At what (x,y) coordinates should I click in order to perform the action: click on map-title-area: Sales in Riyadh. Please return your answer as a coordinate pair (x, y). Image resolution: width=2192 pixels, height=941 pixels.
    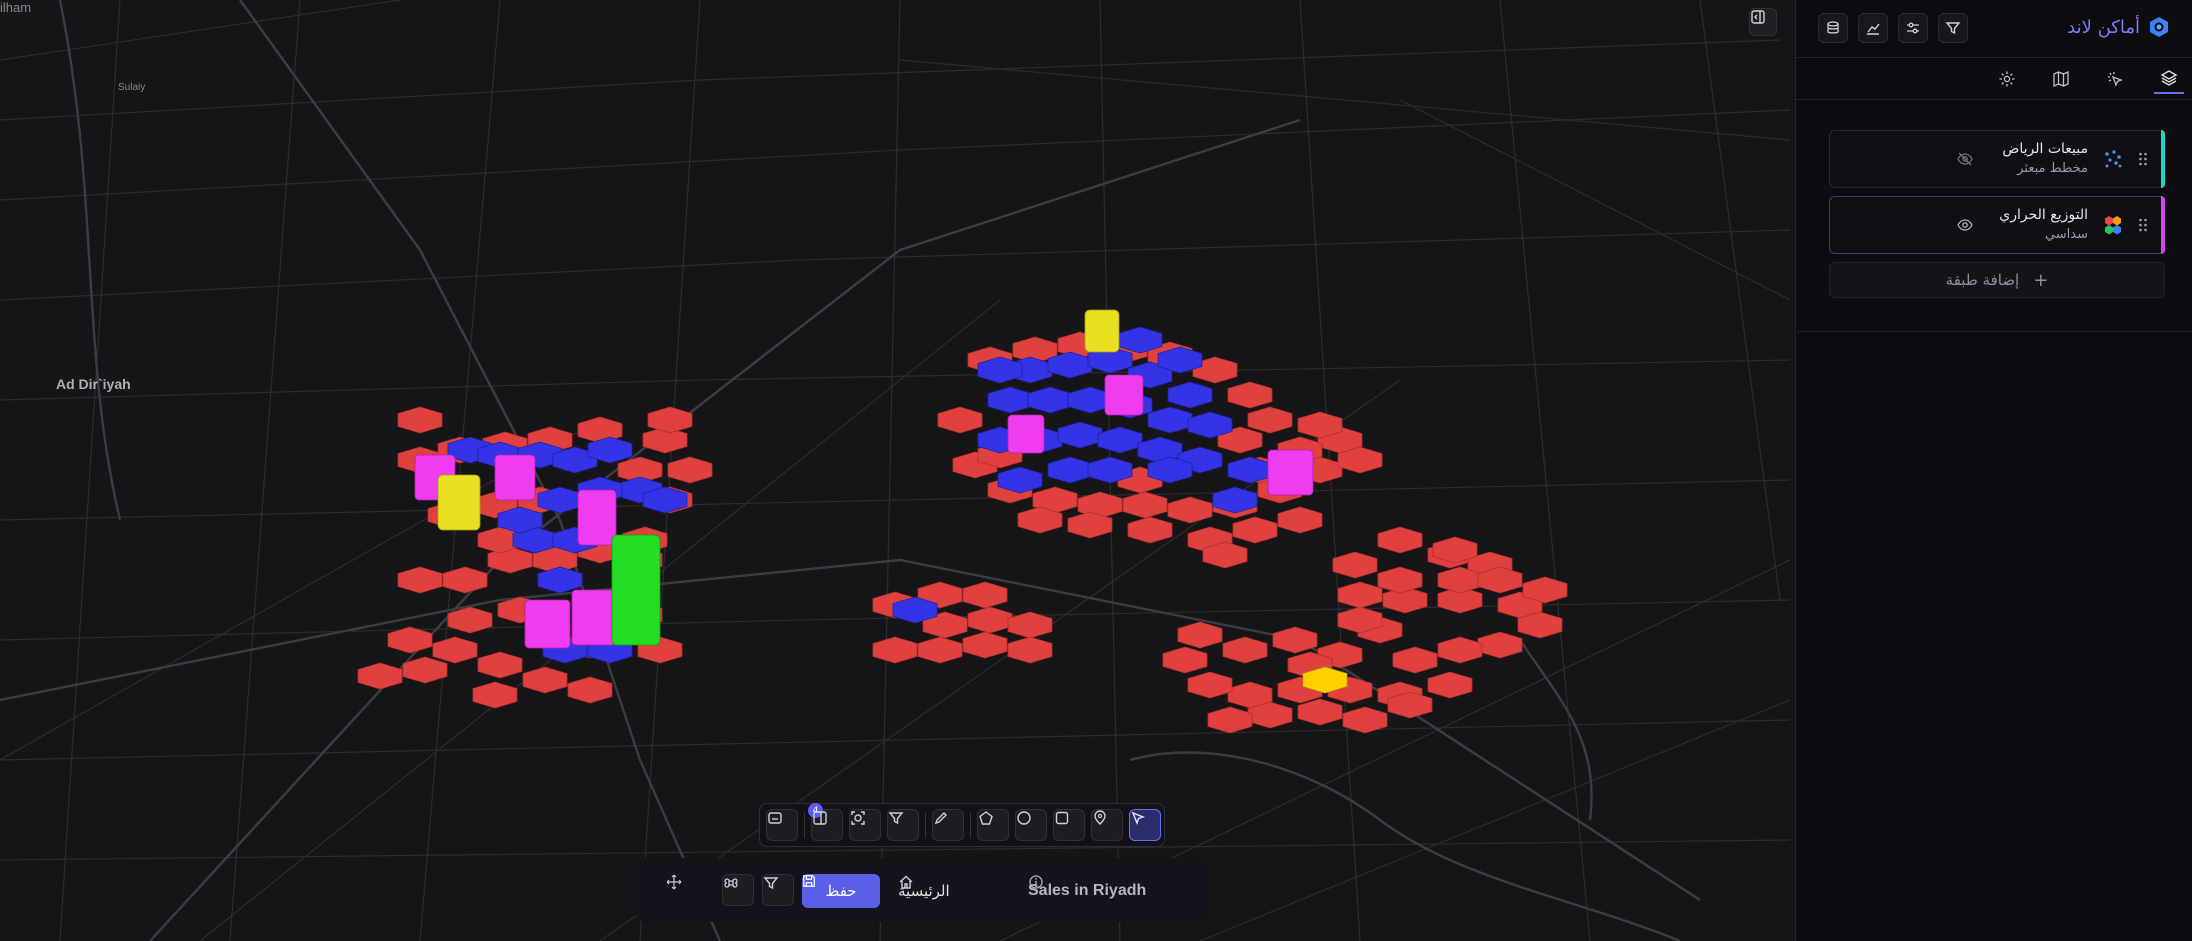
    Looking at the image, I should click on (1087, 891).